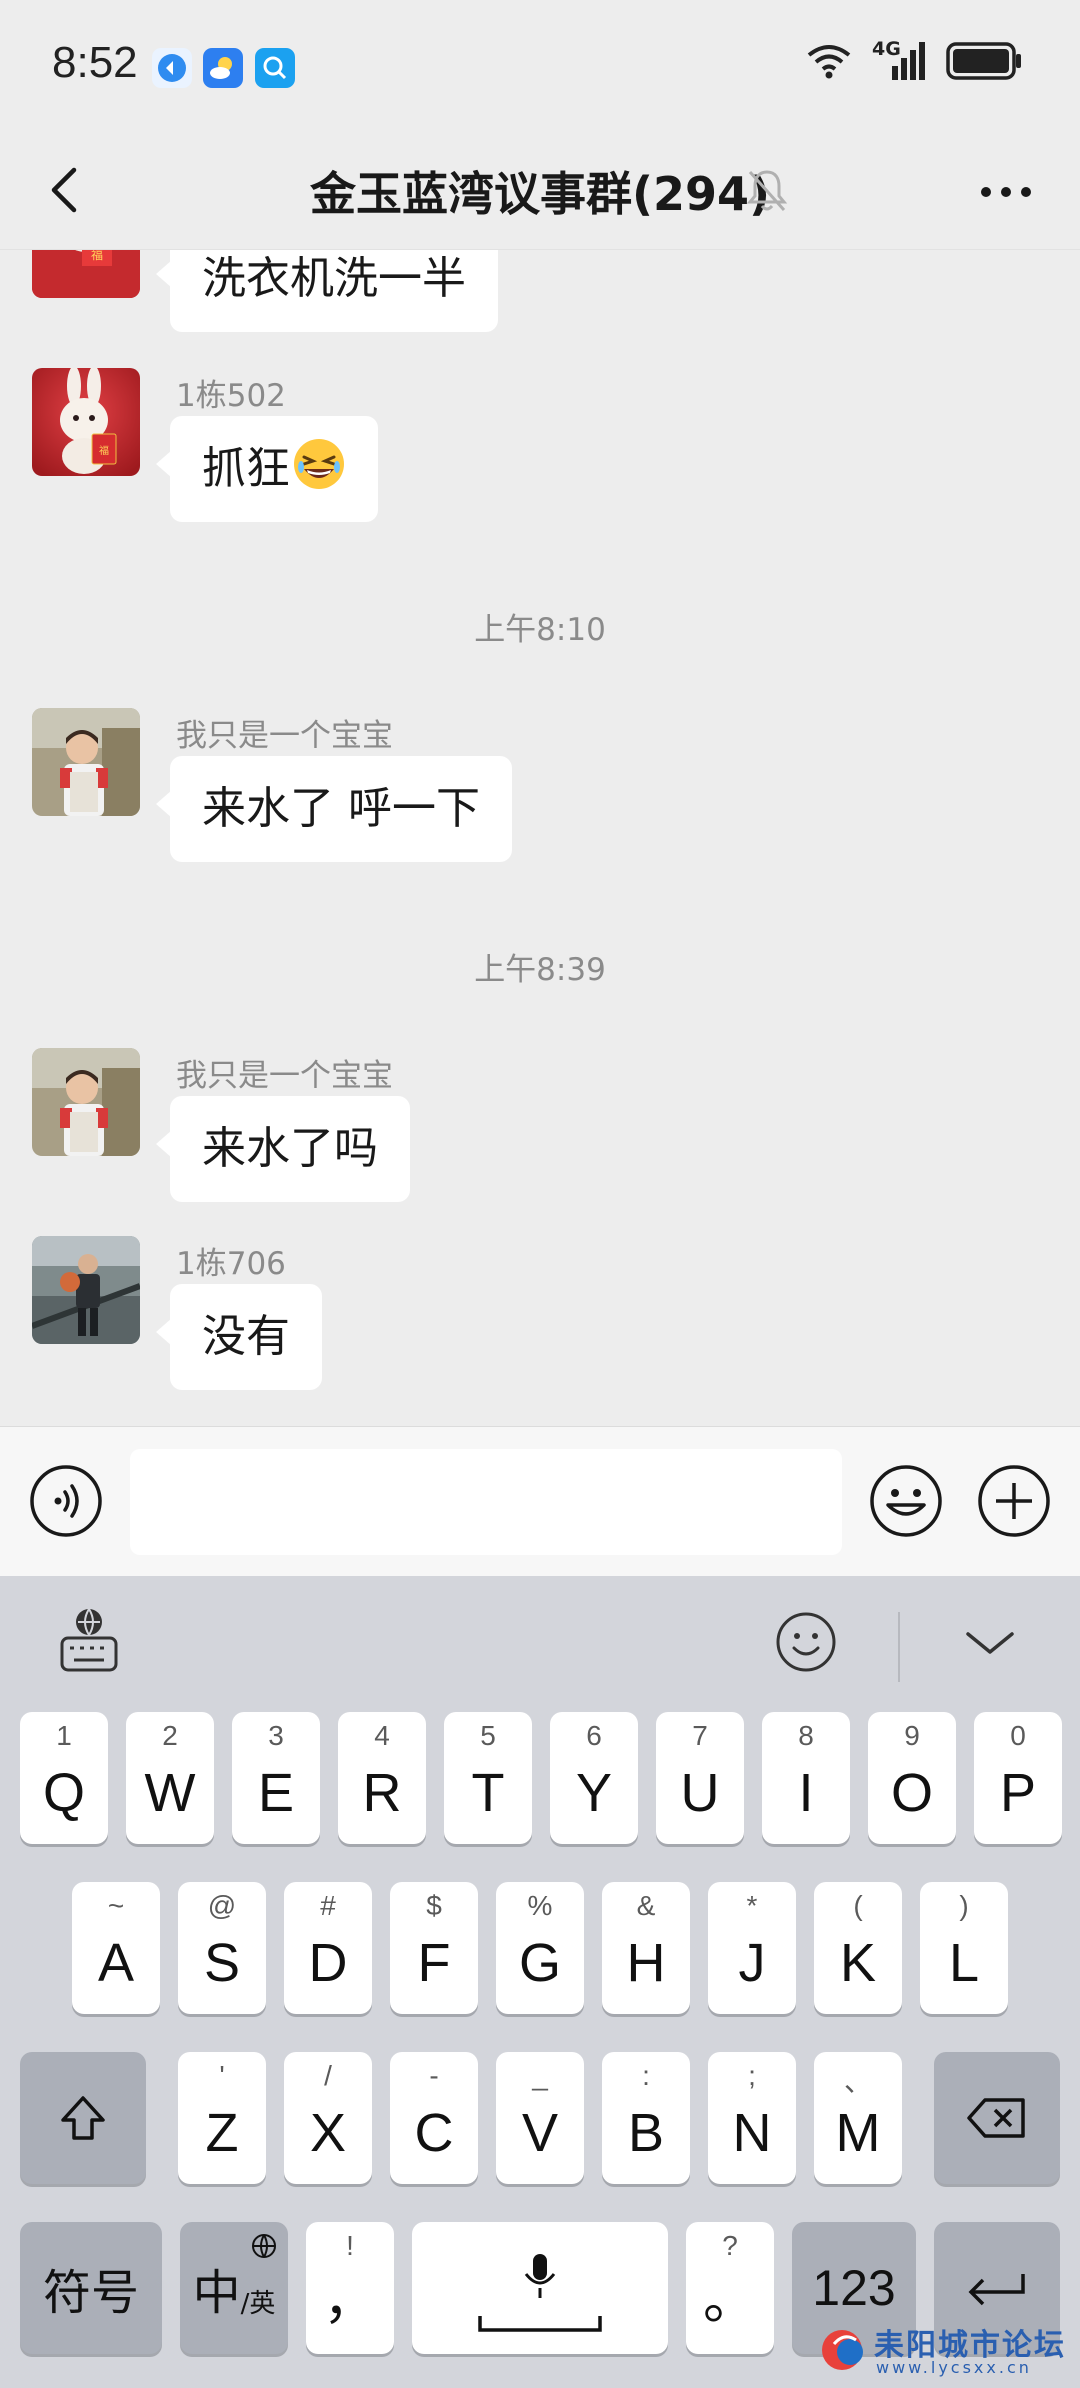 Image resolution: width=1080 pixels, height=2388 pixels. What do you see at coordinates (646, 1948) in the screenshot?
I see `key-h: & H` at bounding box center [646, 1948].